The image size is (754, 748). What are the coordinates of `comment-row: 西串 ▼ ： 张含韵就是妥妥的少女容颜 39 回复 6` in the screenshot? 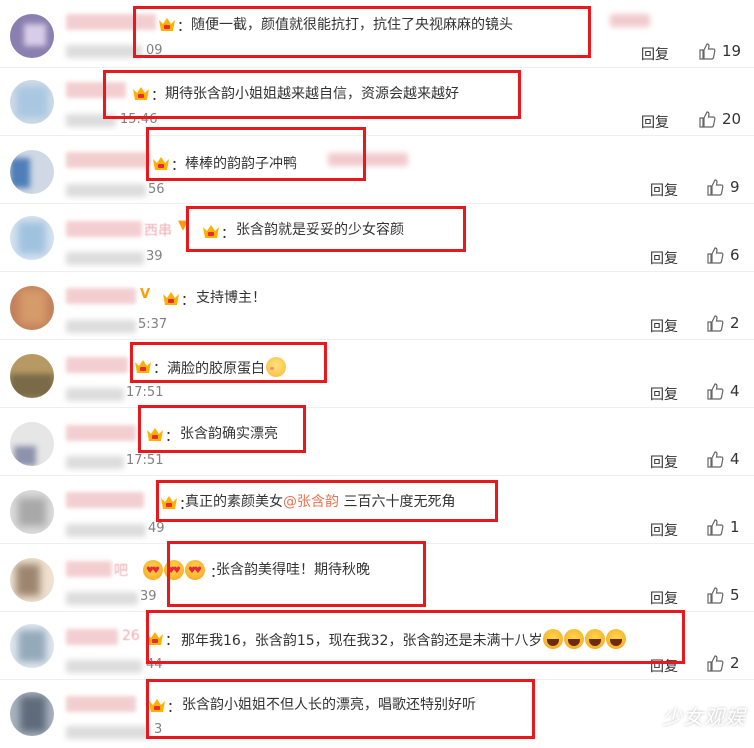 It's located at (377, 238).